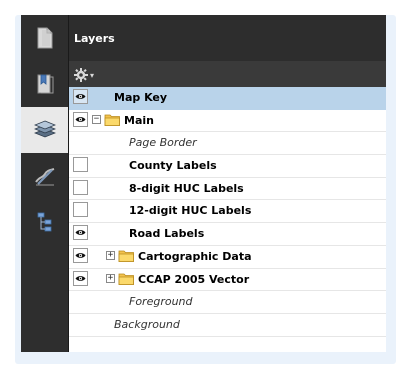 The height and width of the screenshot is (379, 411). What do you see at coordinates (227, 166) in the screenshot?
I see `layer-row: County Labels` at bounding box center [227, 166].